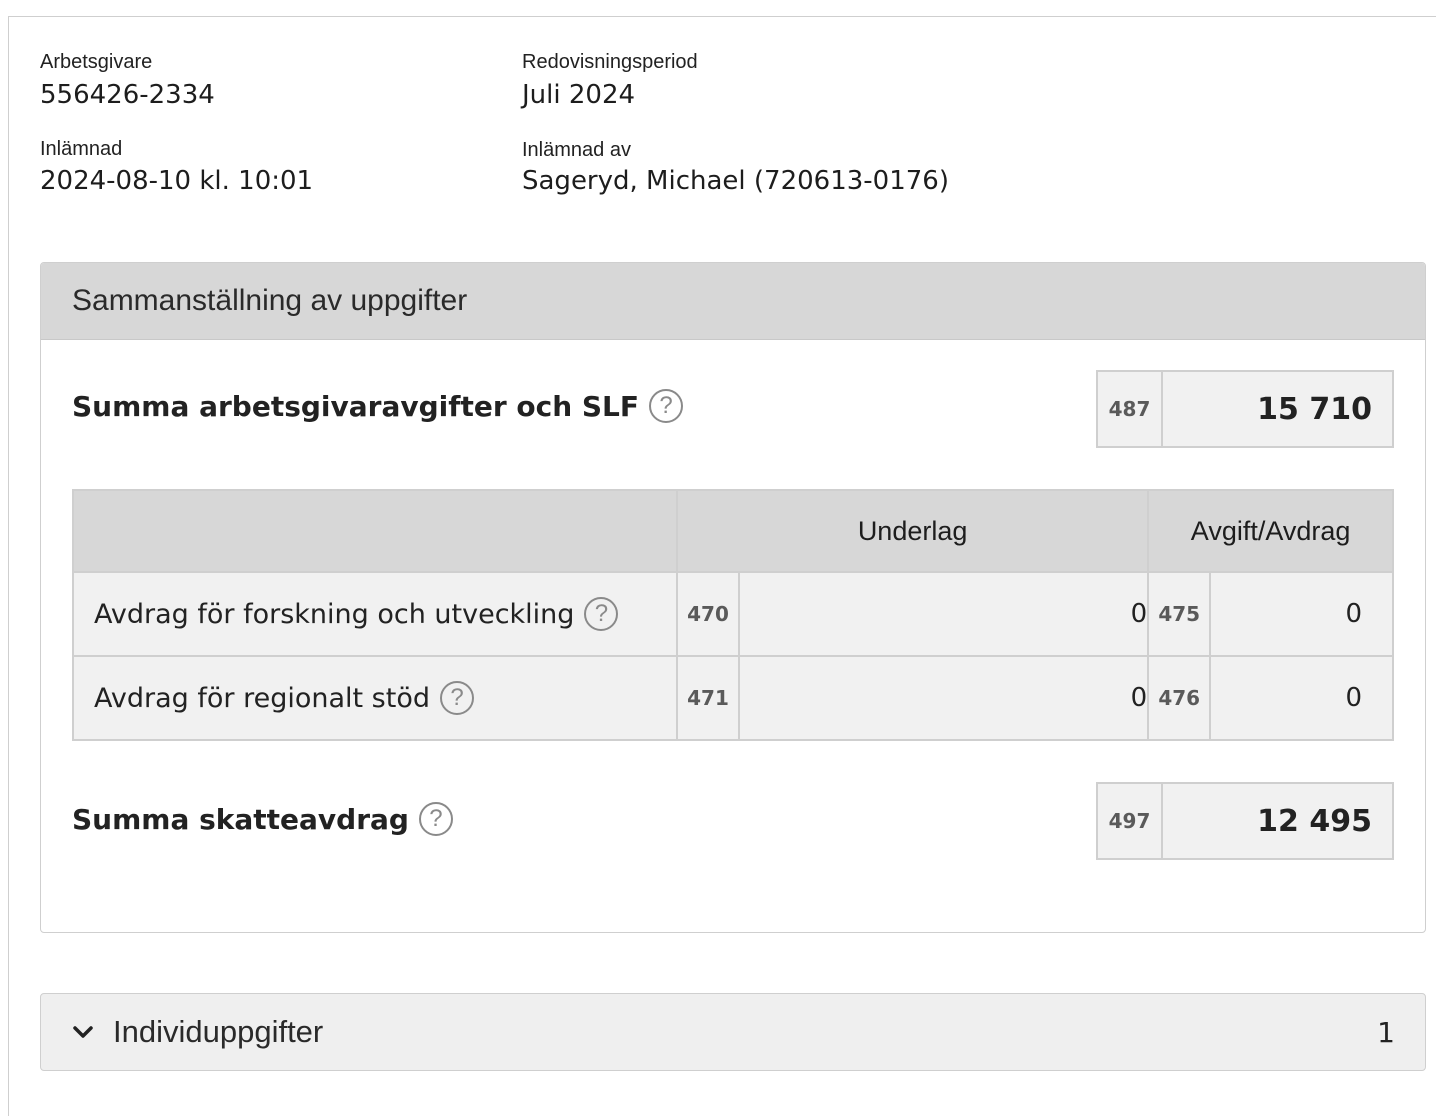 Image resolution: width=1436 pixels, height=1116 pixels. What do you see at coordinates (262, 698) in the screenshot?
I see `row-label: Avdrag för regionalt stöd` at bounding box center [262, 698].